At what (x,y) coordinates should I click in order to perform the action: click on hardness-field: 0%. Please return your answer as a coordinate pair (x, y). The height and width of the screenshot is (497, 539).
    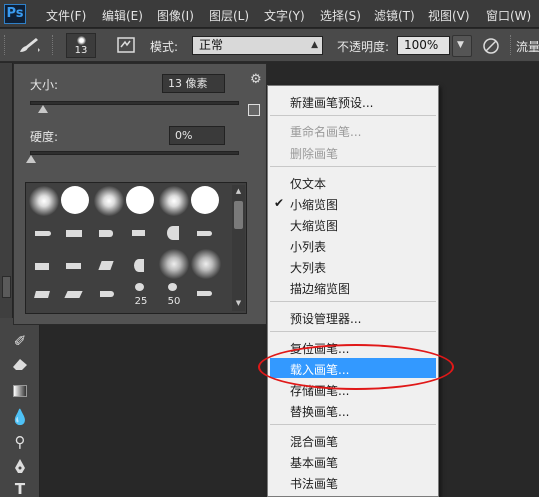
    Looking at the image, I should click on (197, 135).